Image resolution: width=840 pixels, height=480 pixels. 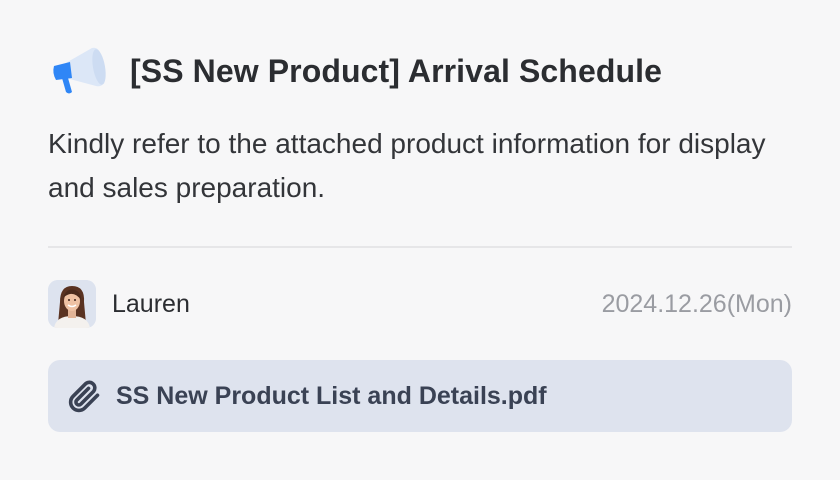 I want to click on megaphone-icon, so click(x=79, y=71).